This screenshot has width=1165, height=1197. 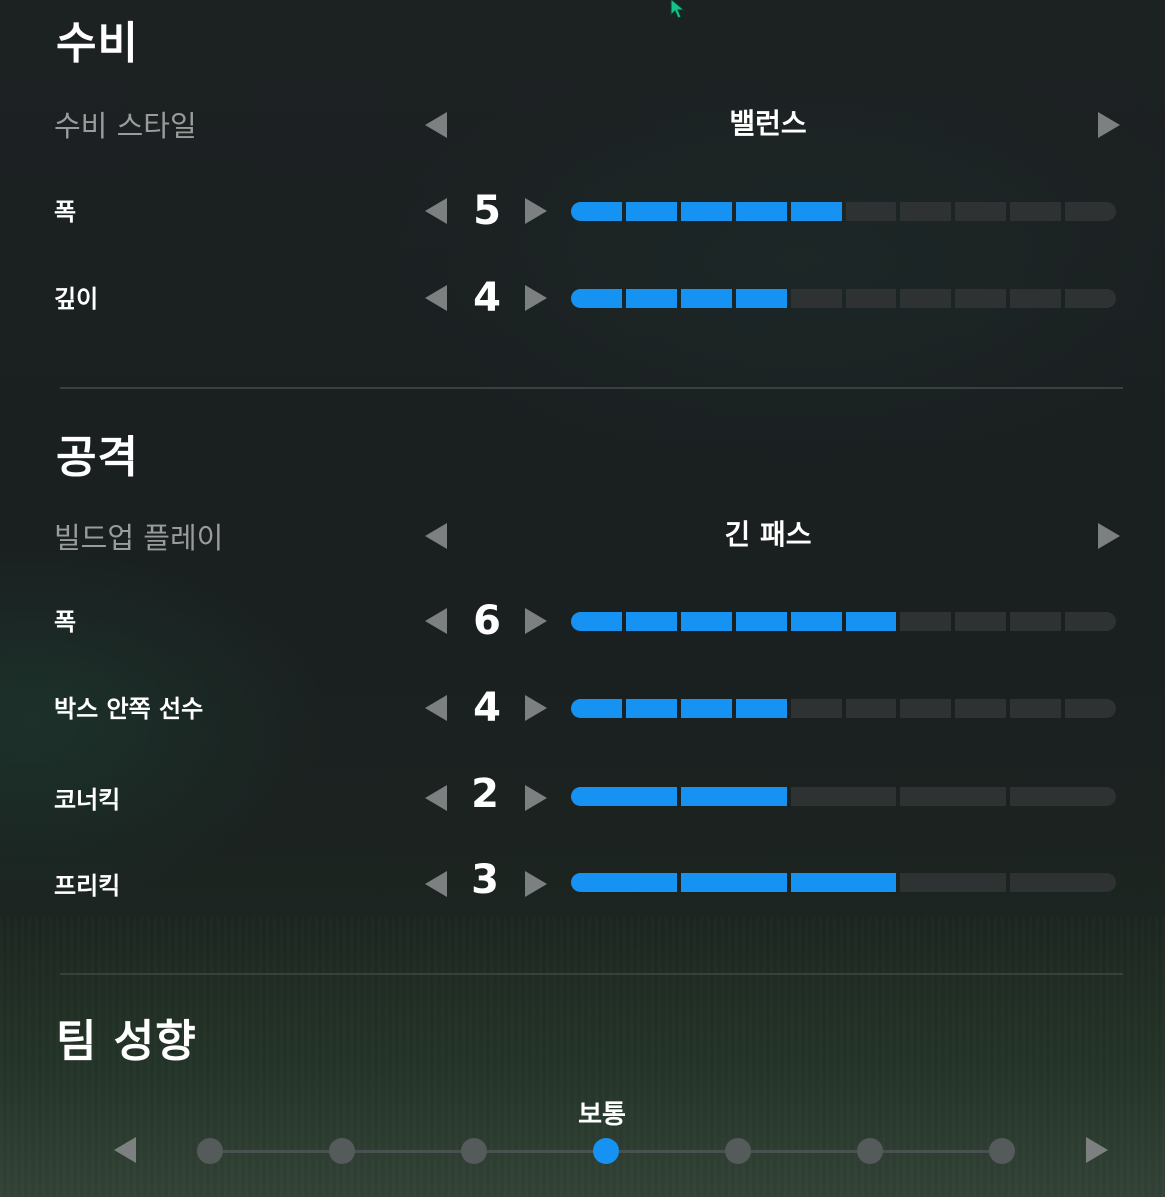 What do you see at coordinates (1109, 536) in the screenshot?
I see `buildup-play-next-icon` at bounding box center [1109, 536].